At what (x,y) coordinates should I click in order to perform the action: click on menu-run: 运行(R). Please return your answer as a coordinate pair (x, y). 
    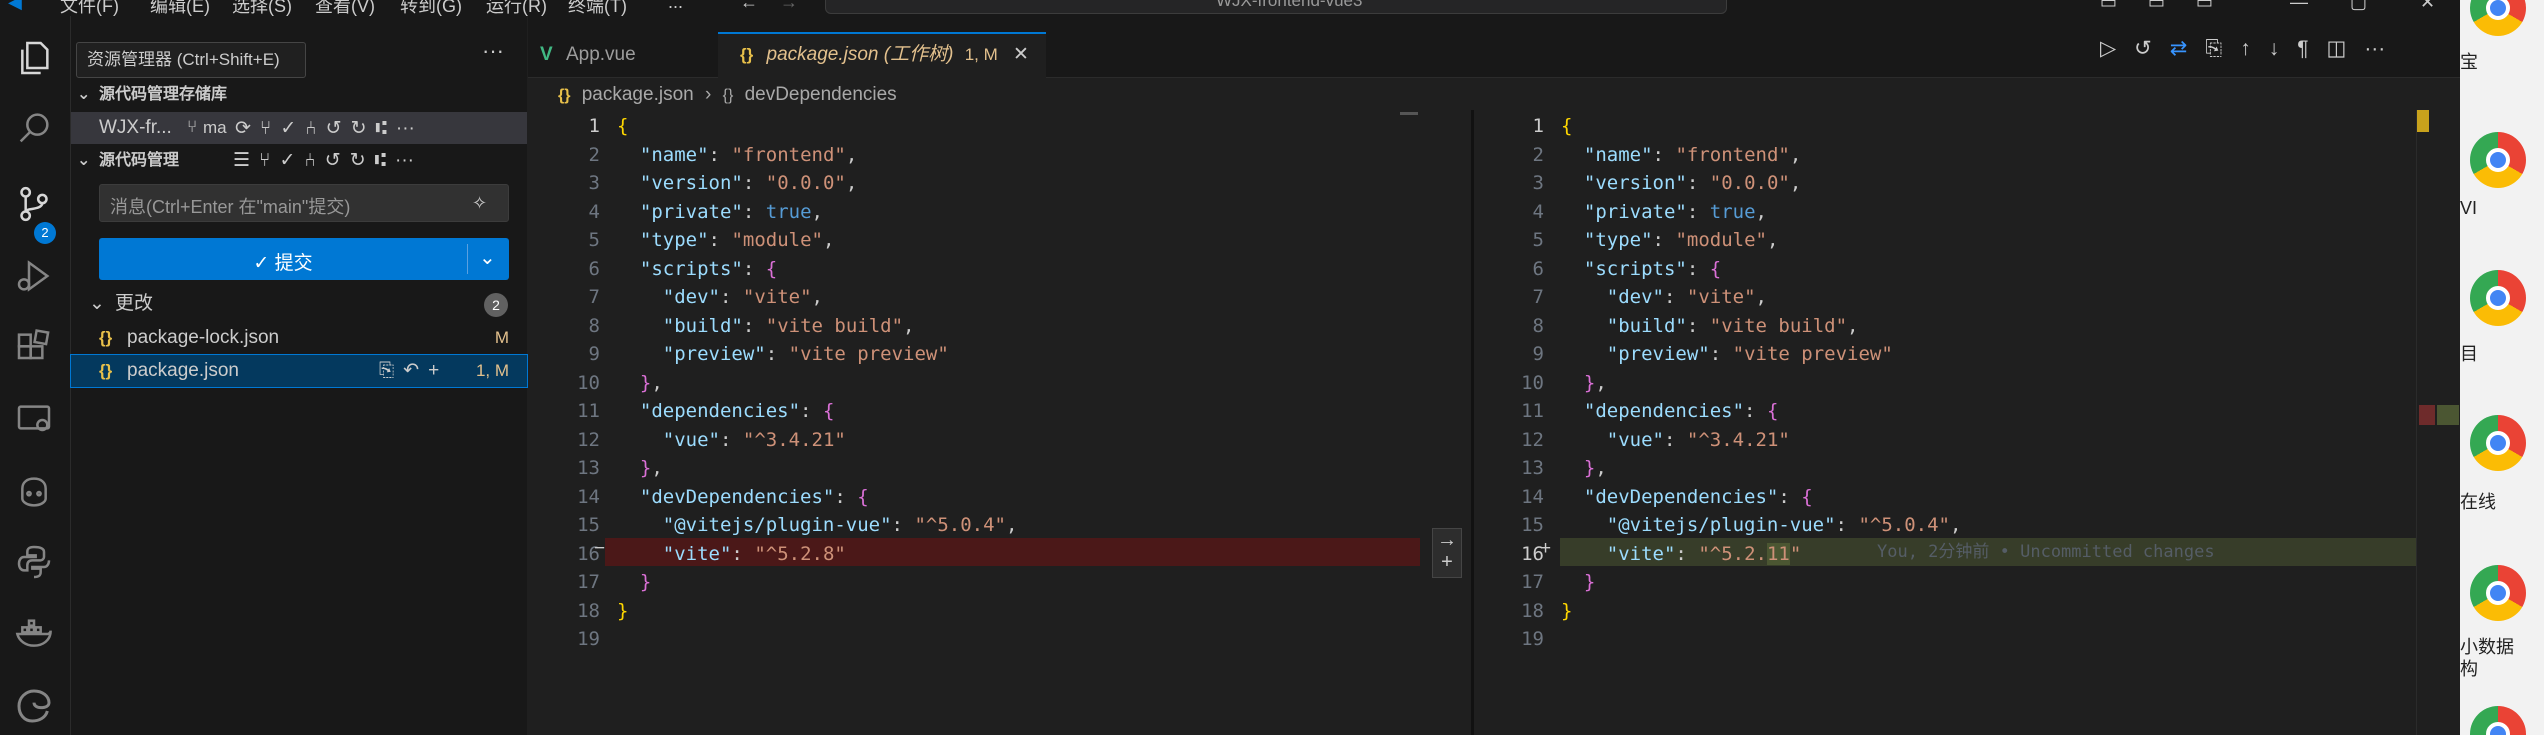
    Looking at the image, I should click on (516, 8).